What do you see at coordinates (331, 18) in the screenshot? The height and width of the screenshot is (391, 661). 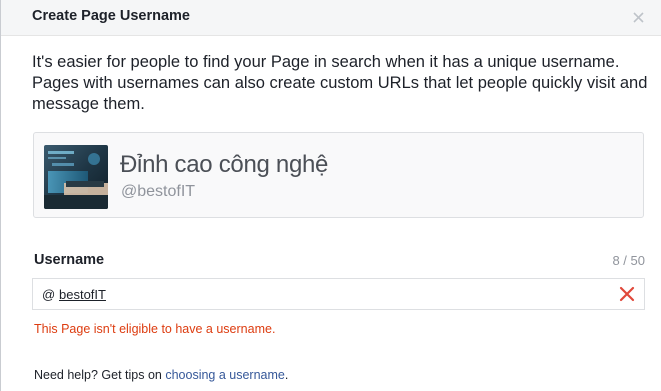 I see `dialog-header: Create Page Username` at bounding box center [331, 18].